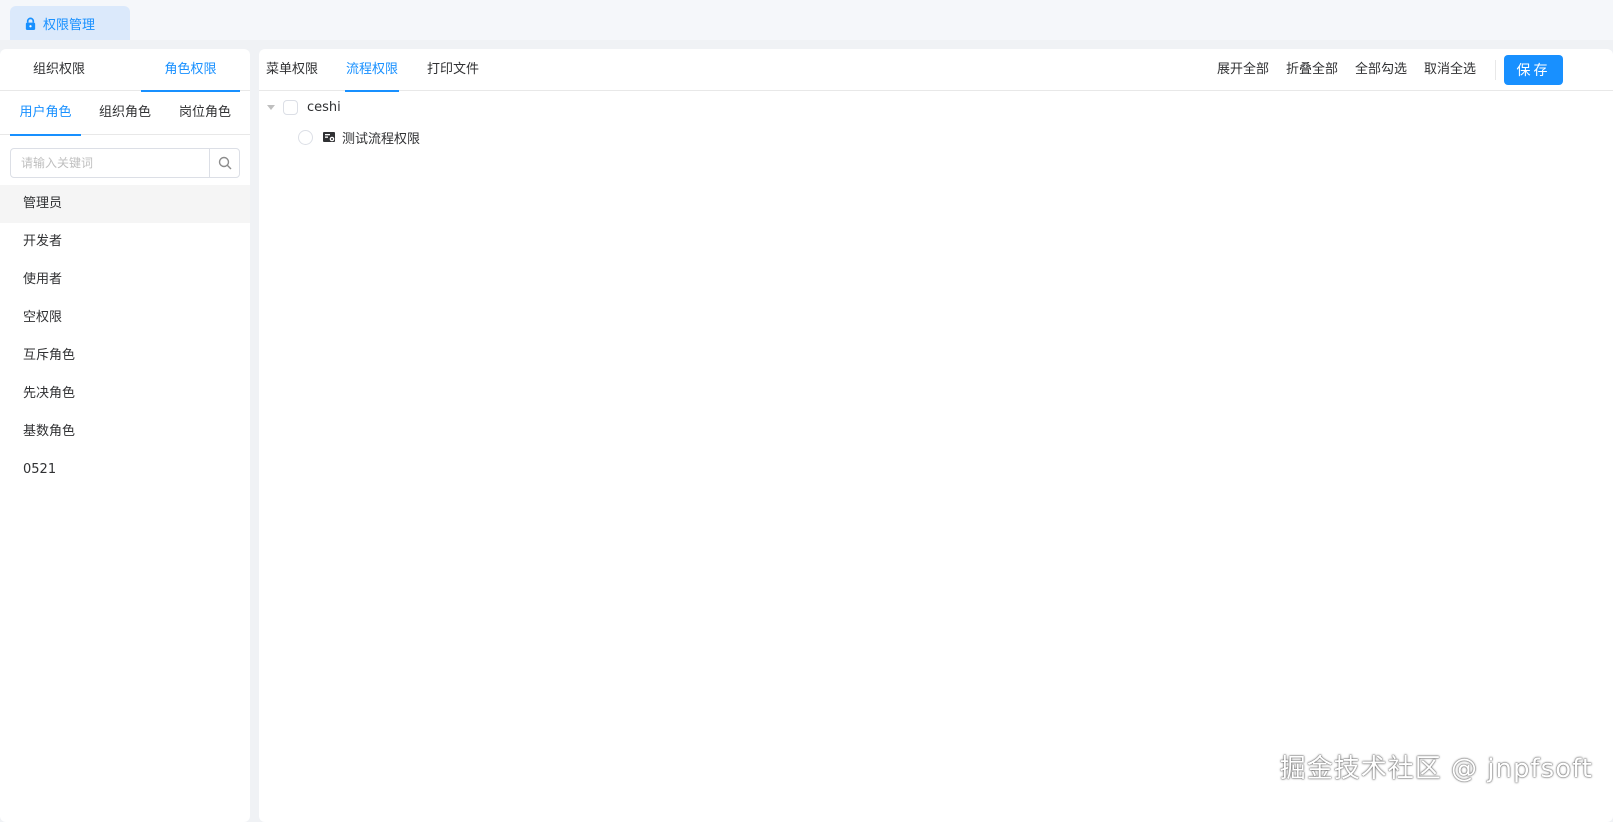 The width and height of the screenshot is (1613, 822). I want to click on tree-node-label: ceshi, so click(324, 107).